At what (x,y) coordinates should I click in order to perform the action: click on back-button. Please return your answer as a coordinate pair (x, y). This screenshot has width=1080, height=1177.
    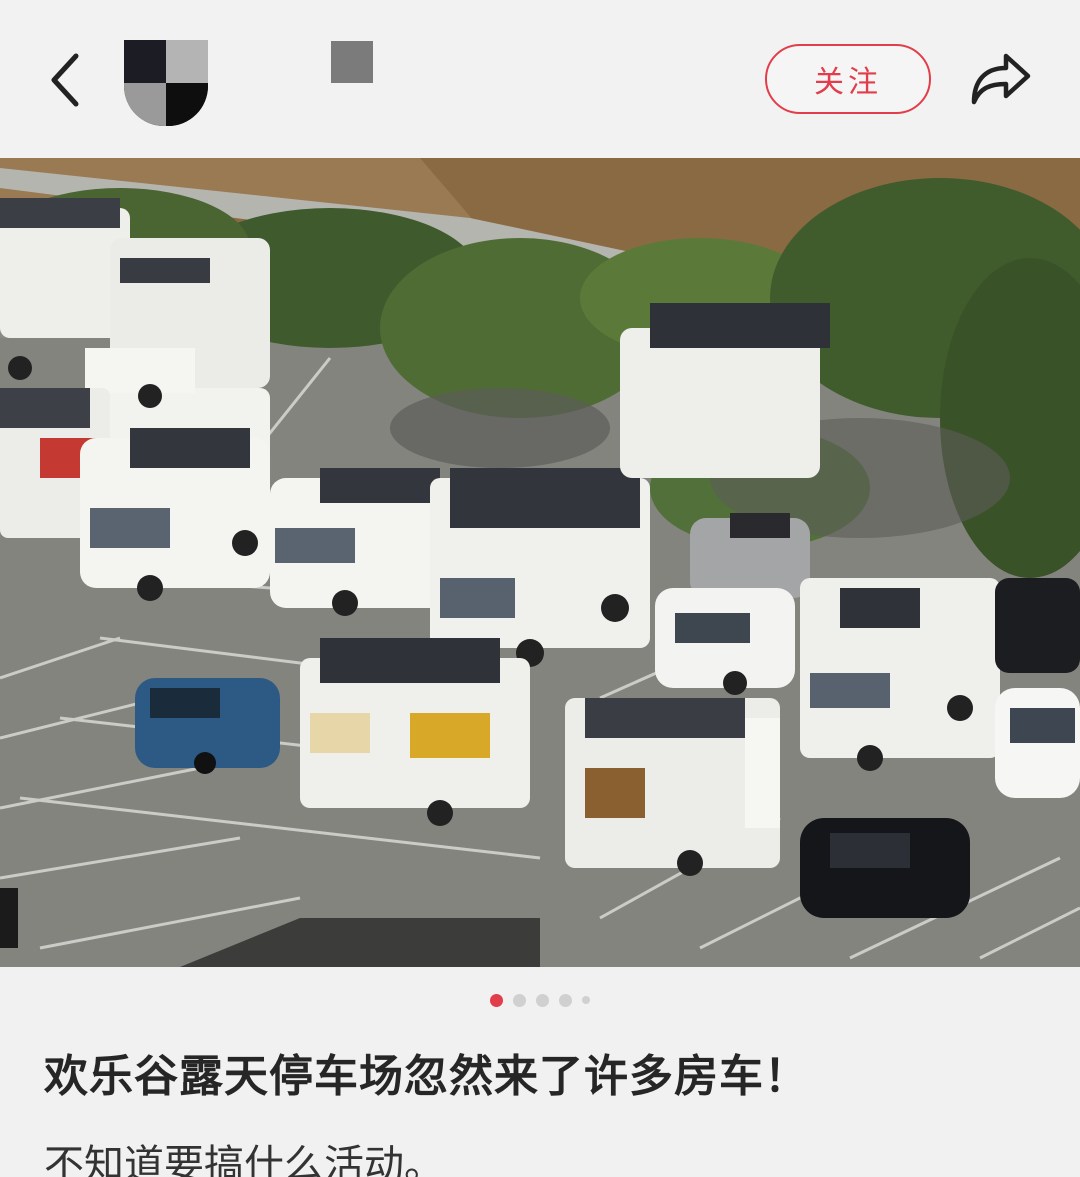
    Looking at the image, I should click on (68, 80).